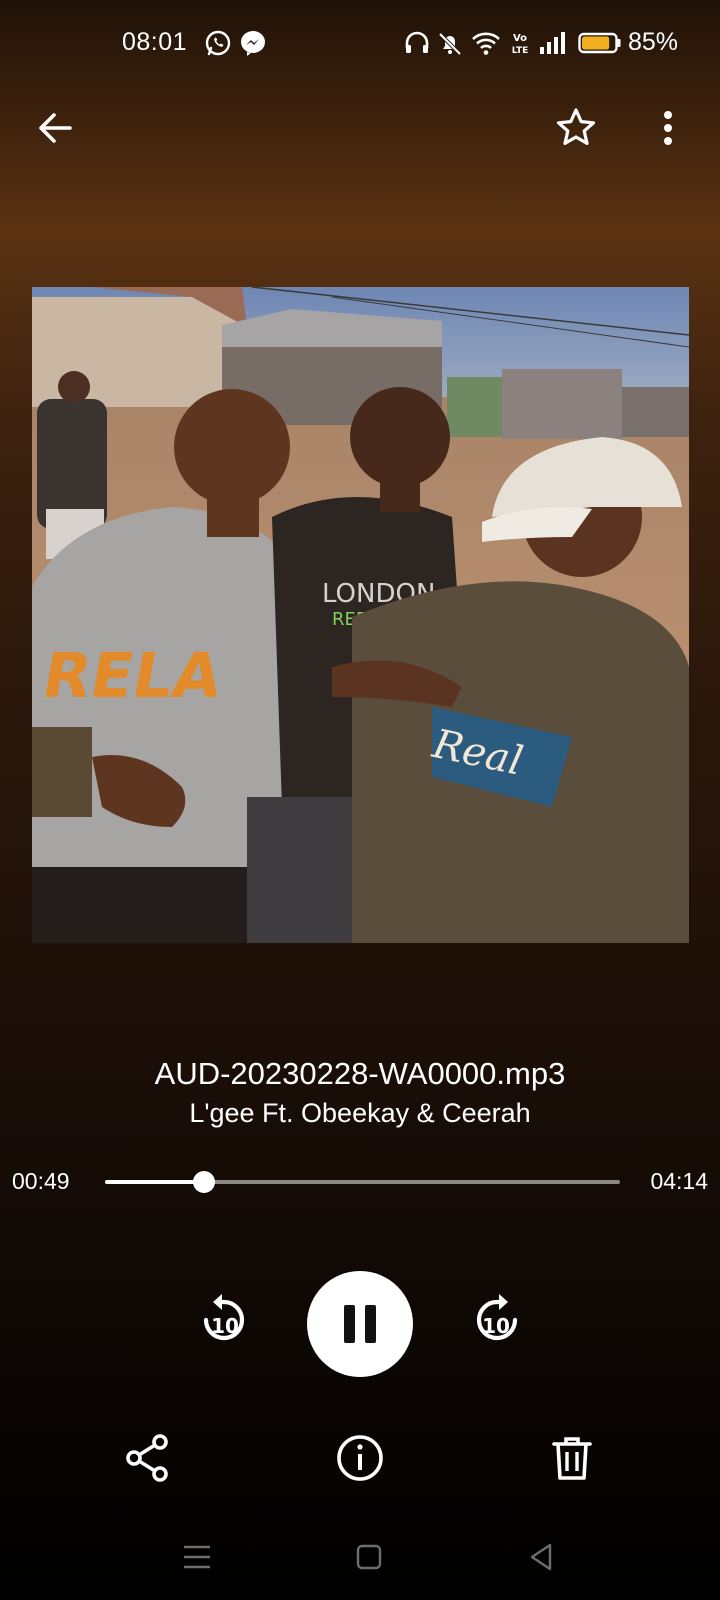 The image size is (720, 1600). Describe the element at coordinates (225, 1326) in the screenshot. I see `rewind-seconds-label: 10` at that location.